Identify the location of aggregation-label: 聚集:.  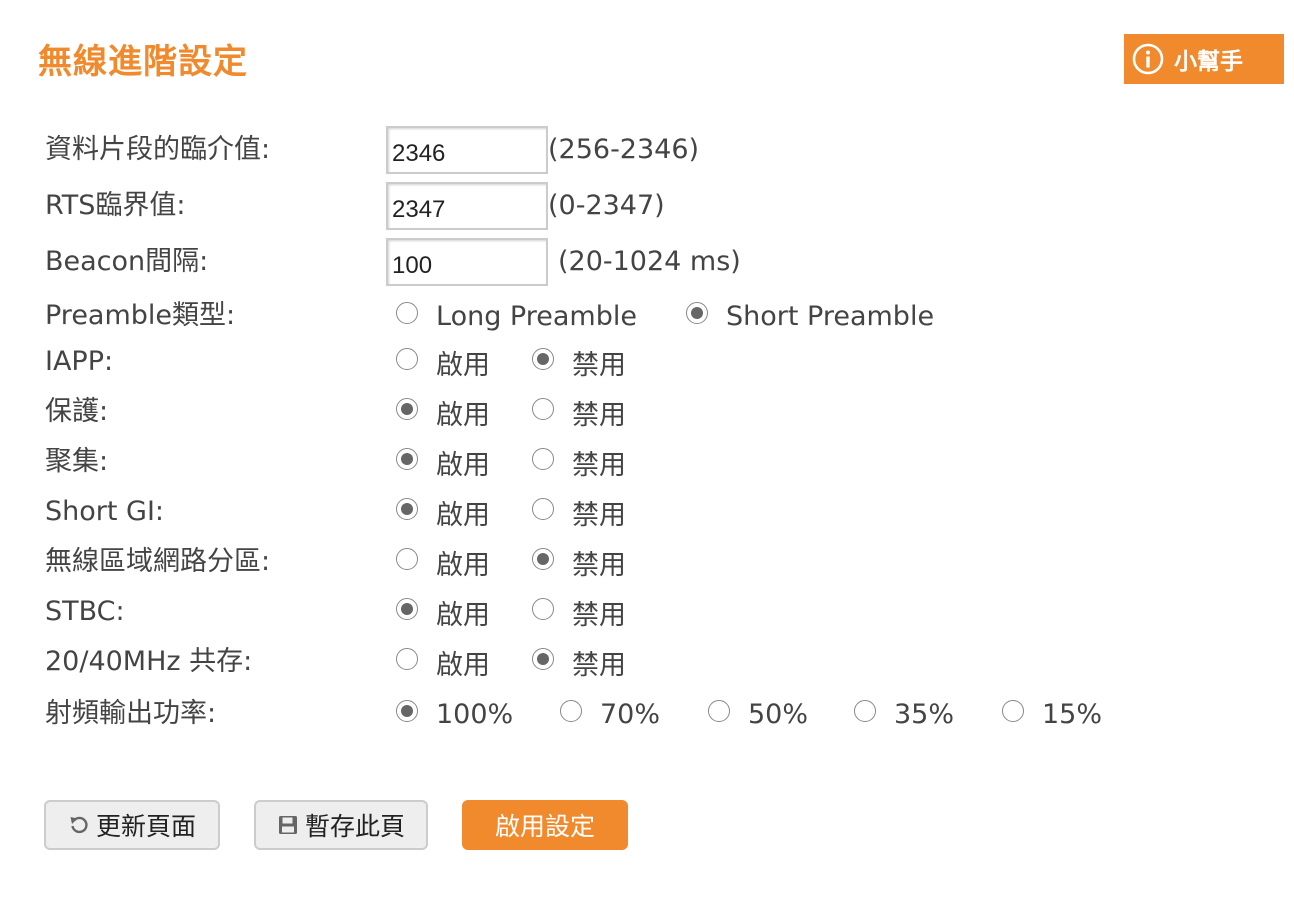
(77, 461).